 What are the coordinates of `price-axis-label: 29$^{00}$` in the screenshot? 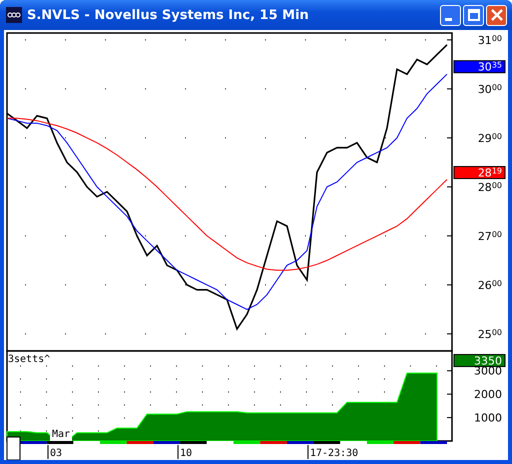 It's located at (490, 138).